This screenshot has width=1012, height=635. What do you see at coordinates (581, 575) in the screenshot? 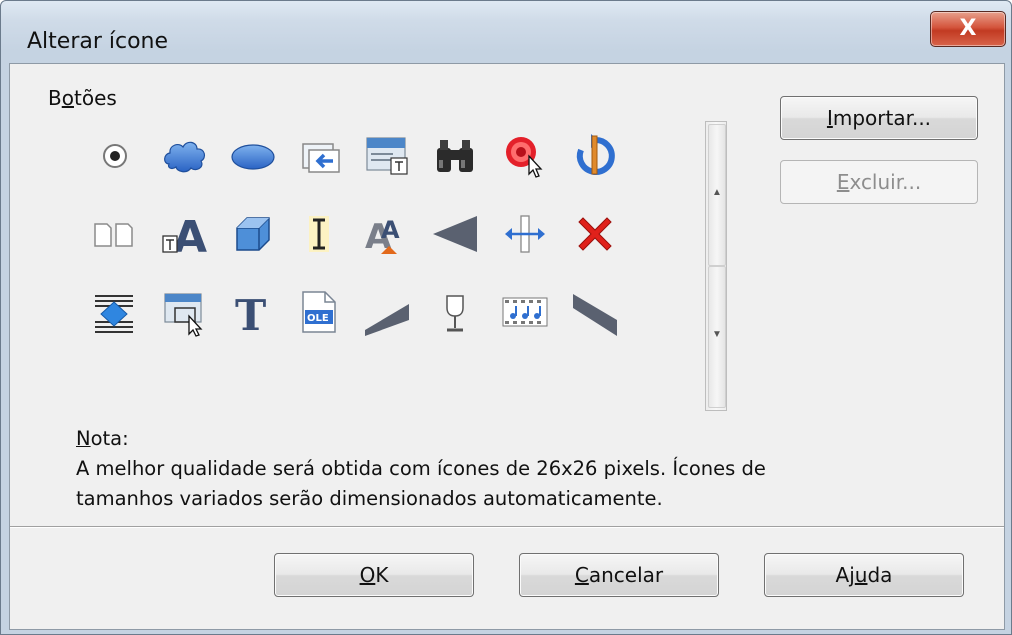
I see `cancel-accelerator: C` at bounding box center [581, 575].